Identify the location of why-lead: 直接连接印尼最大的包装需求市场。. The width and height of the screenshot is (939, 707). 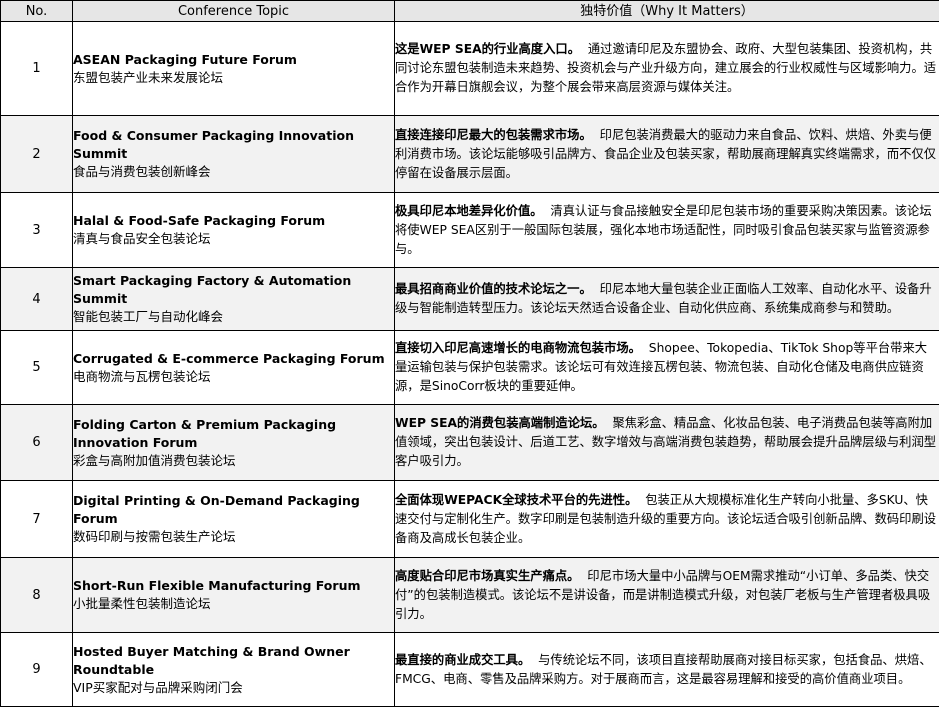
(493, 135).